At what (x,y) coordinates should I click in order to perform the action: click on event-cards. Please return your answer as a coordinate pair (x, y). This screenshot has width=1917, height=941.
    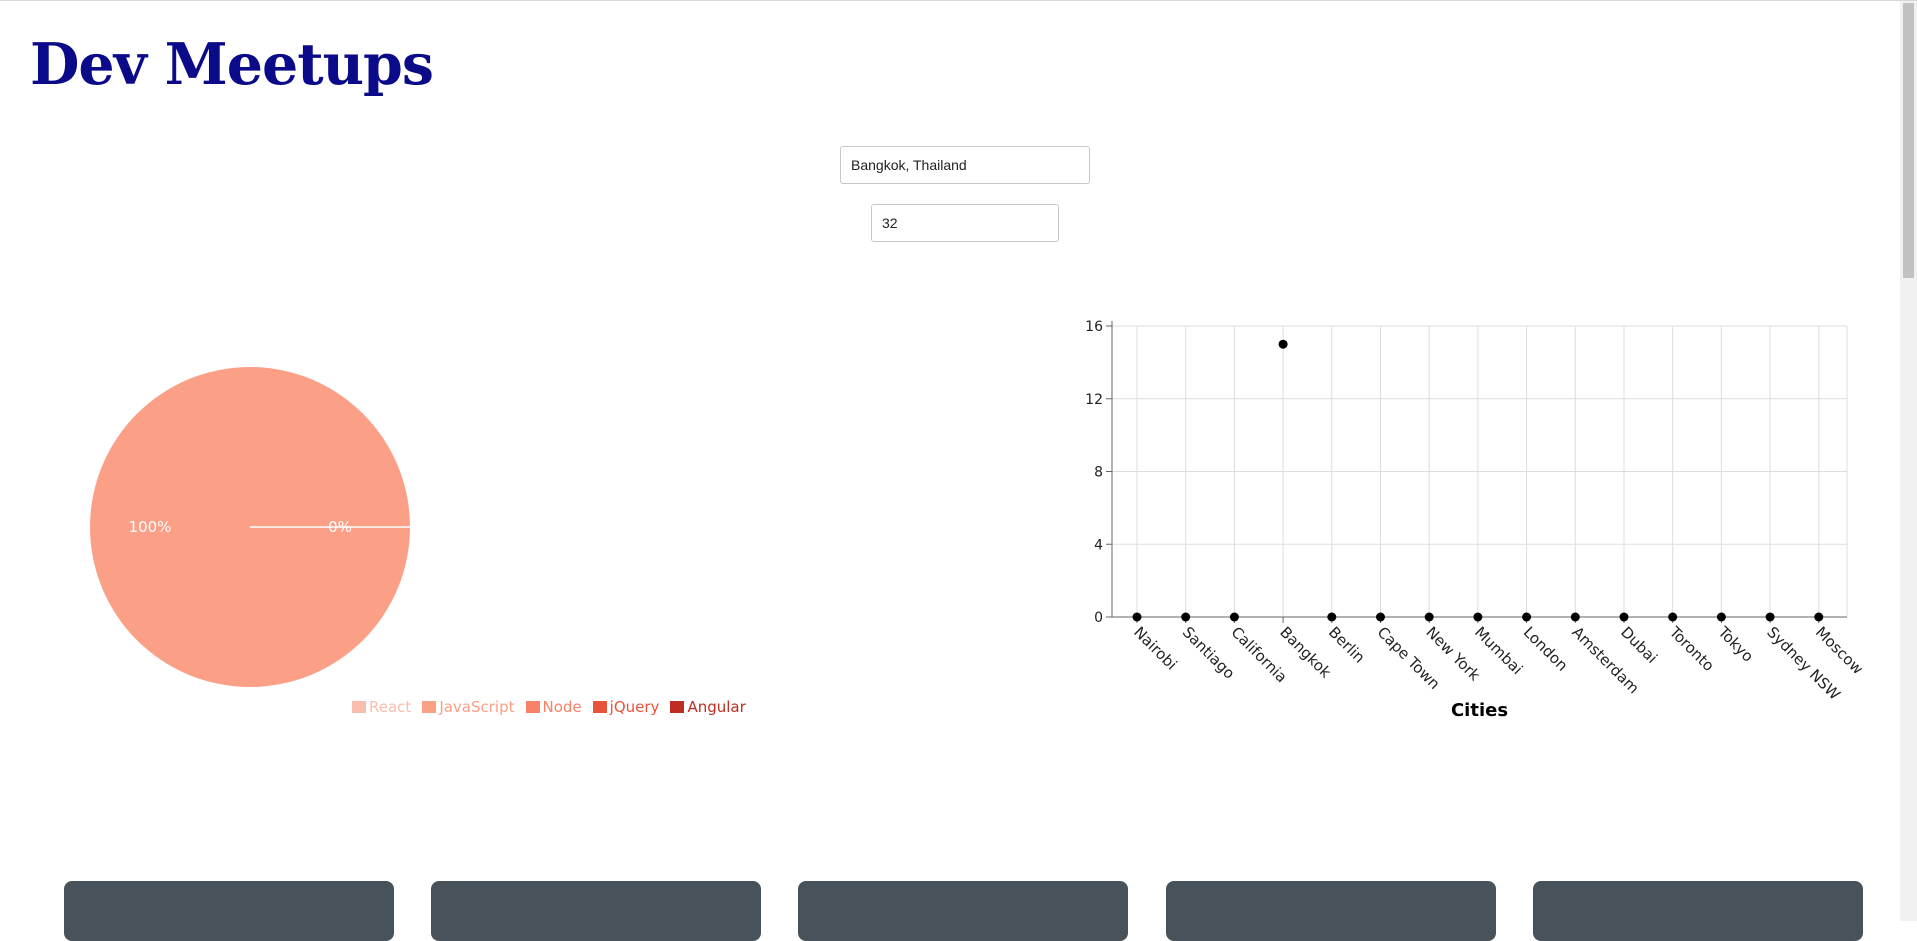
    Looking at the image, I should click on (950, 911).